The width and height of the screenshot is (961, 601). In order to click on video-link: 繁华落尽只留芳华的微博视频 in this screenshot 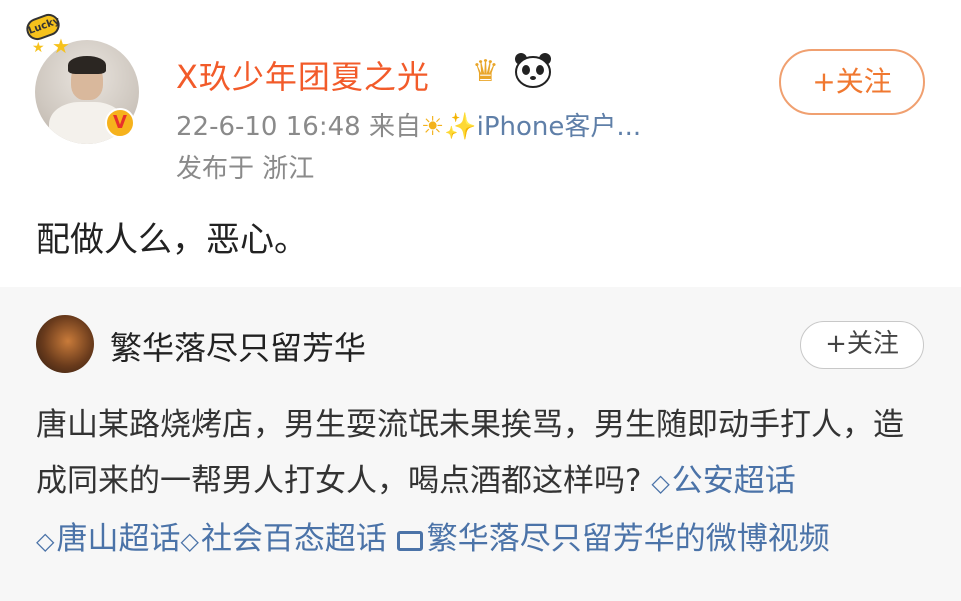, I will do `click(613, 539)`.